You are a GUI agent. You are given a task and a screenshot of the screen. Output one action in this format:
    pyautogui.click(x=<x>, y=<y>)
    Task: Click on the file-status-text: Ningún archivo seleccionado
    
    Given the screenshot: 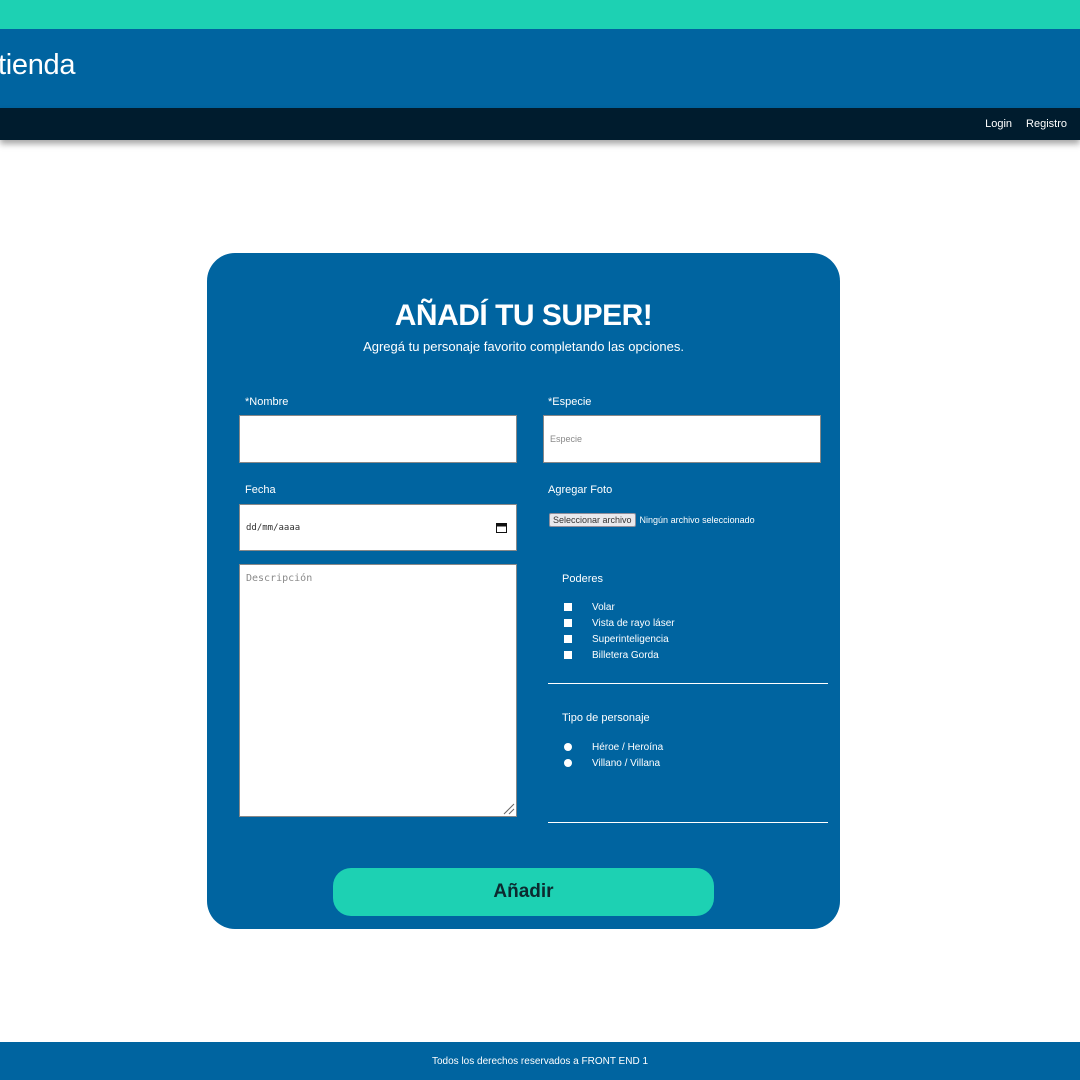 What is the action you would take?
    pyautogui.click(x=697, y=520)
    